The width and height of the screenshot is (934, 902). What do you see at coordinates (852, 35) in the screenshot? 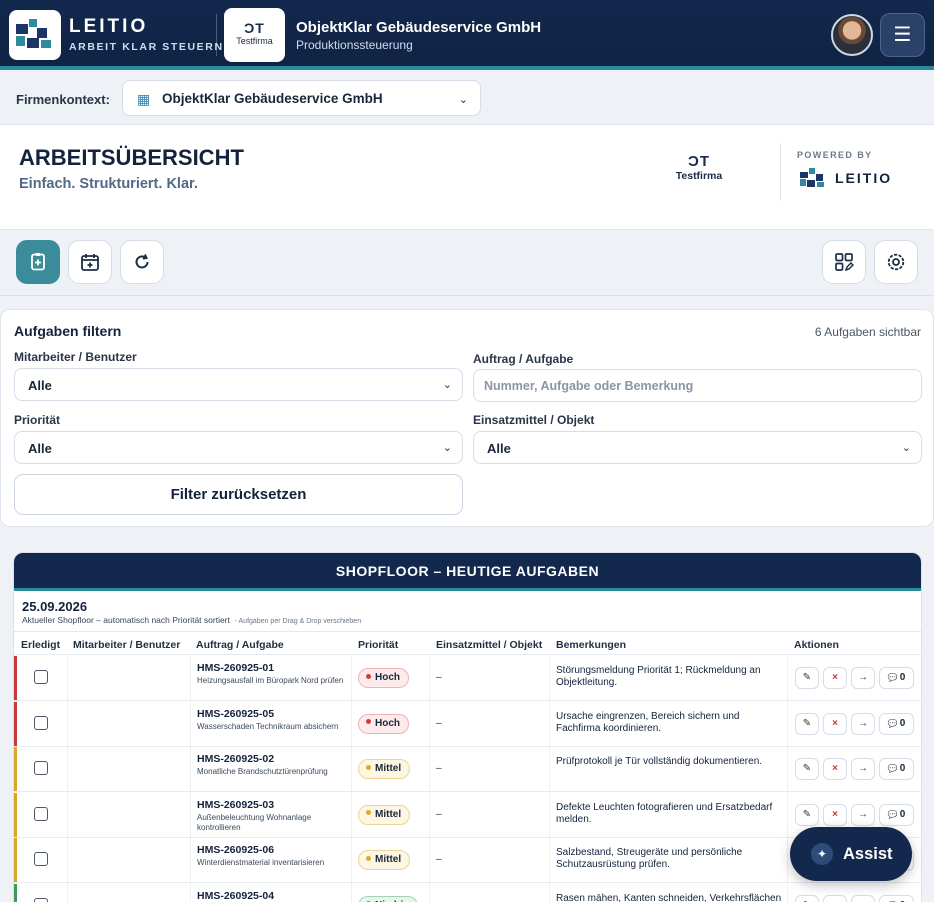
I see `user-avatar` at bounding box center [852, 35].